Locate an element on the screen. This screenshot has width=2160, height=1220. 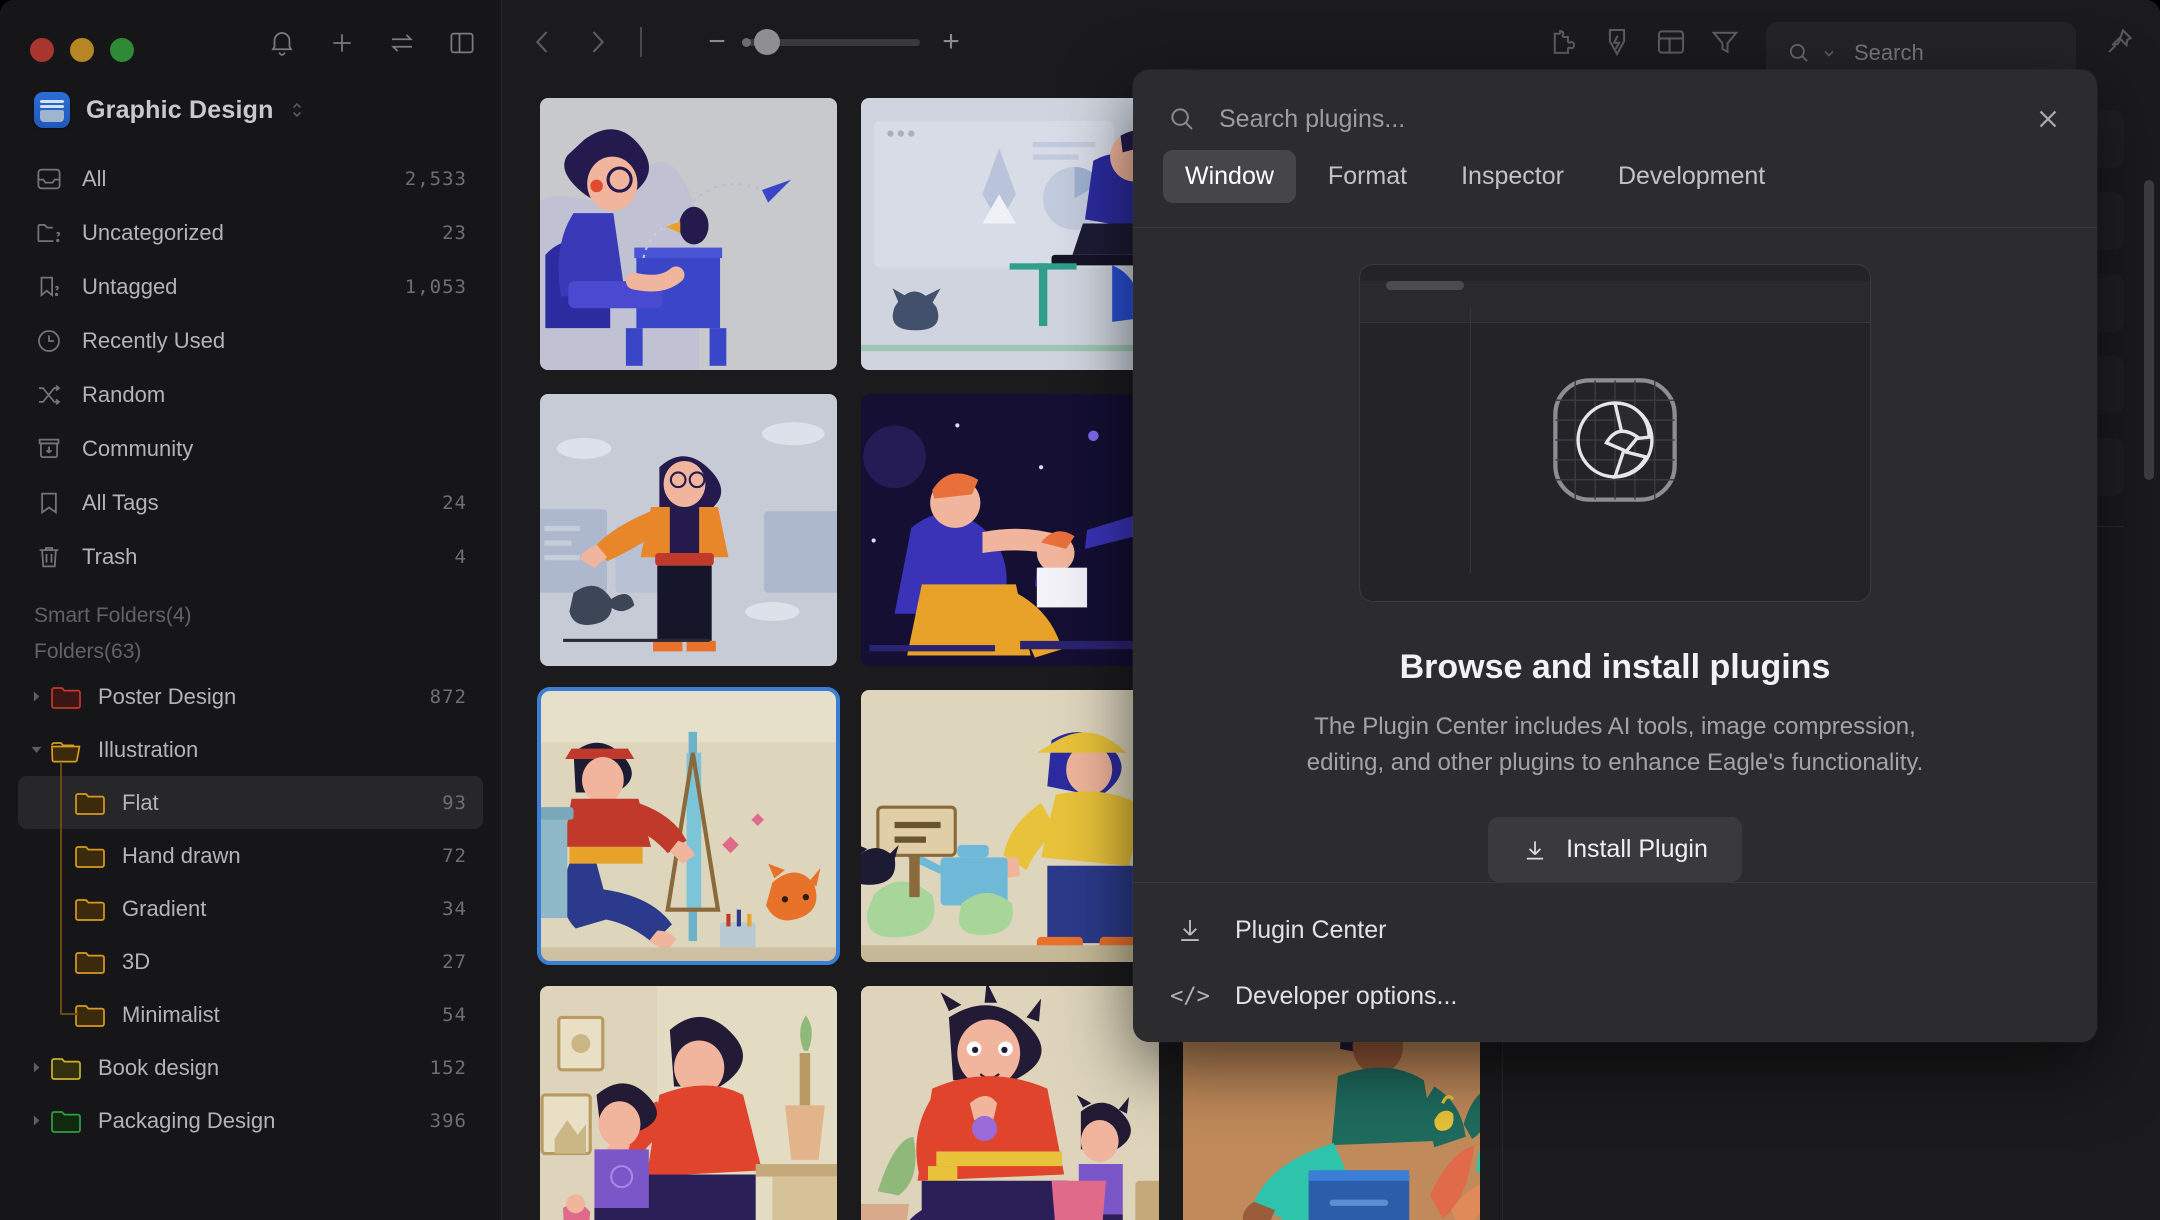
plugin-heading: Browse and install plugins is located at coordinates (1615, 667).